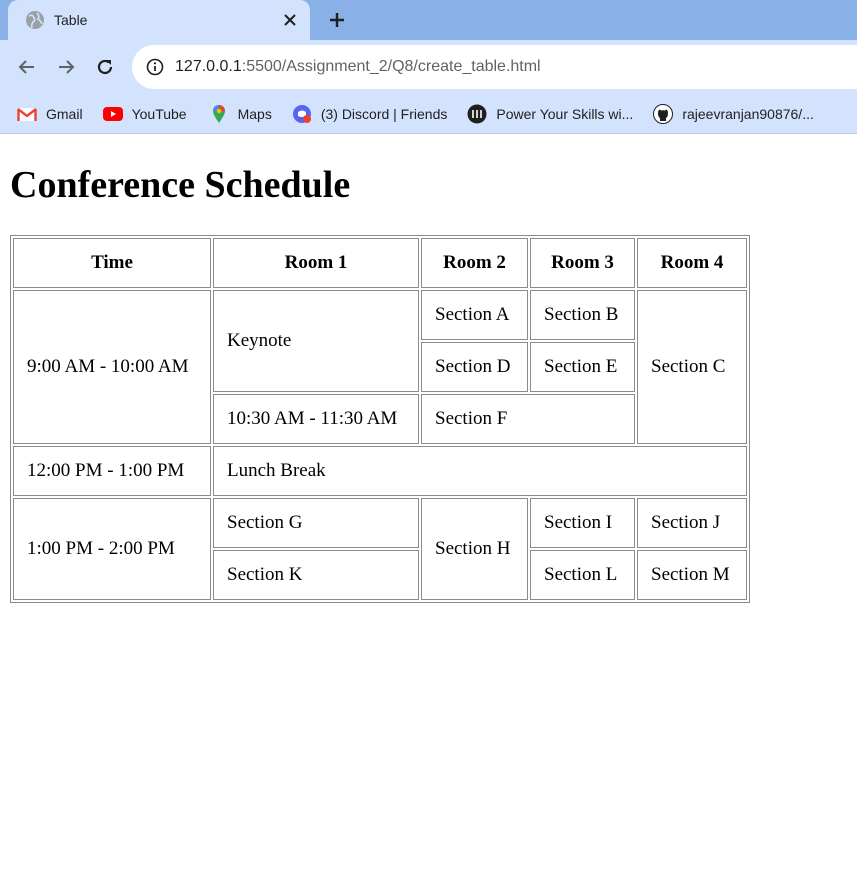 Image resolution: width=857 pixels, height=883 pixels. Describe the element at coordinates (302, 114) in the screenshot. I see `discord-icon` at that location.